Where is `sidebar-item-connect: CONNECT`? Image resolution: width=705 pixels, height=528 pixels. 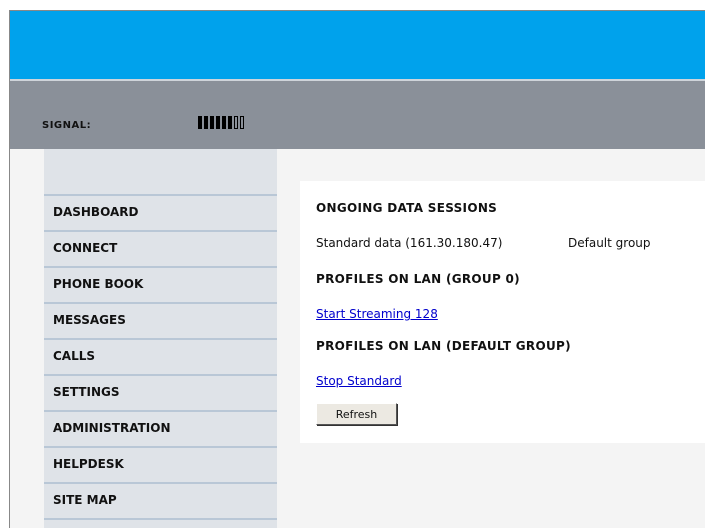 sidebar-item-connect: CONNECT is located at coordinates (160, 247).